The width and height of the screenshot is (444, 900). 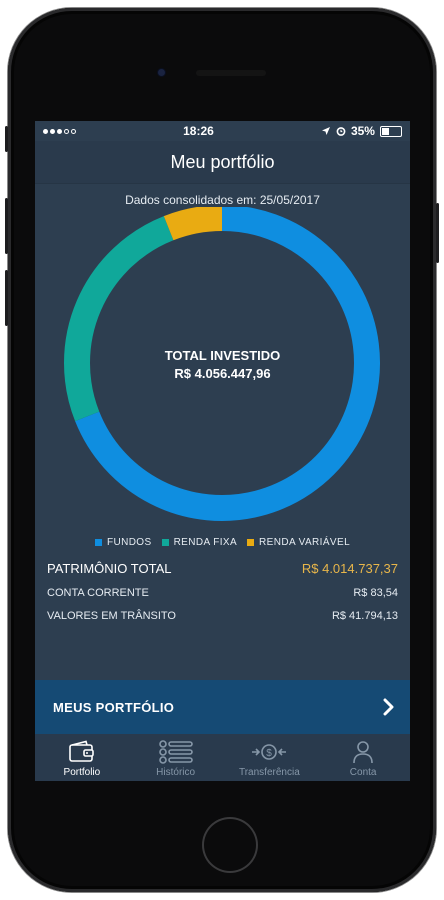 What do you see at coordinates (349, 568) in the screenshot?
I see `patrimonio-total-value: R$ 4.014.737,37` at bounding box center [349, 568].